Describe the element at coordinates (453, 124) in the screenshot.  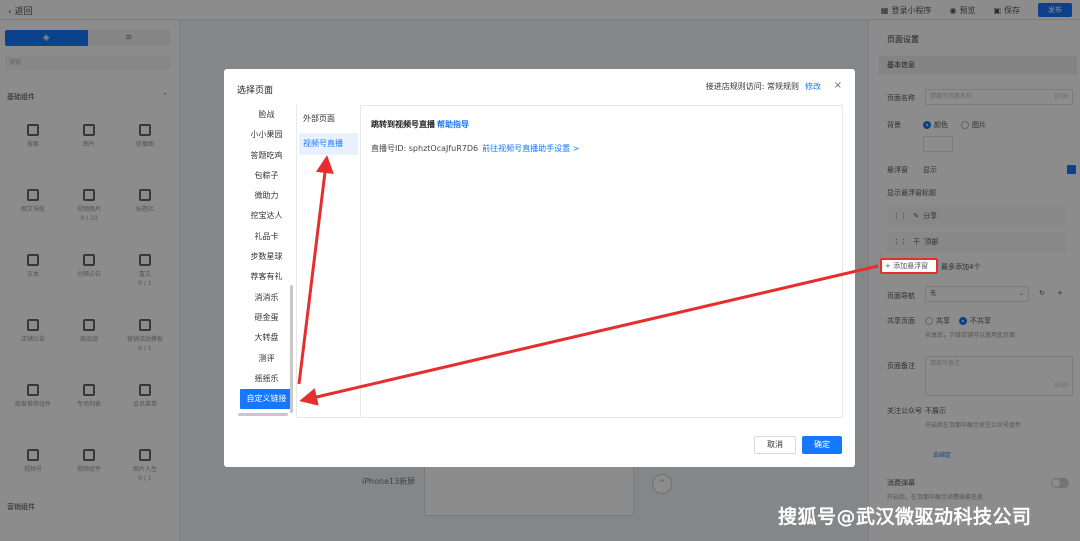
I see `help-link: 帮助指导` at that location.